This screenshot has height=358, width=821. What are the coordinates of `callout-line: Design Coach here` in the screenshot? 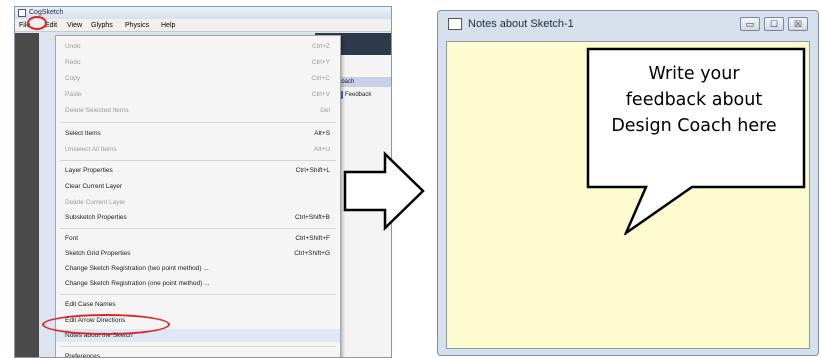 It's located at (694, 126).